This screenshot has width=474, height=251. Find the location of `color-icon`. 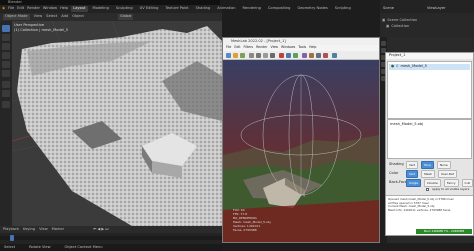

color-icon is located at coordinates (281, 55).